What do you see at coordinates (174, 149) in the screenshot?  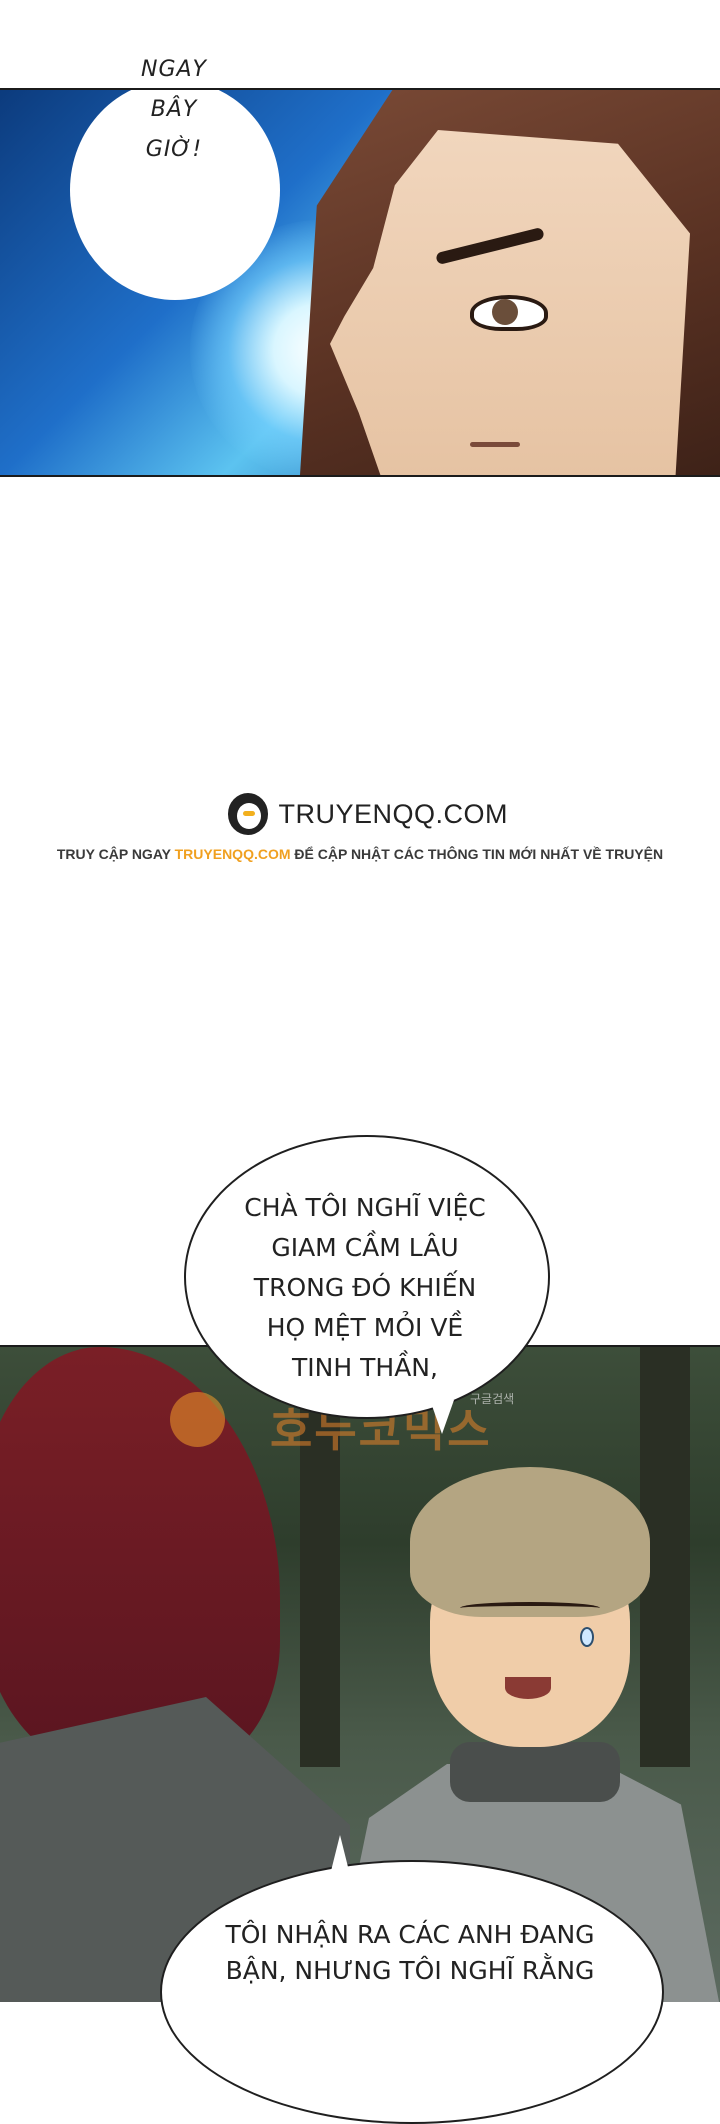 I see `shout-line: GIỜ!` at bounding box center [174, 149].